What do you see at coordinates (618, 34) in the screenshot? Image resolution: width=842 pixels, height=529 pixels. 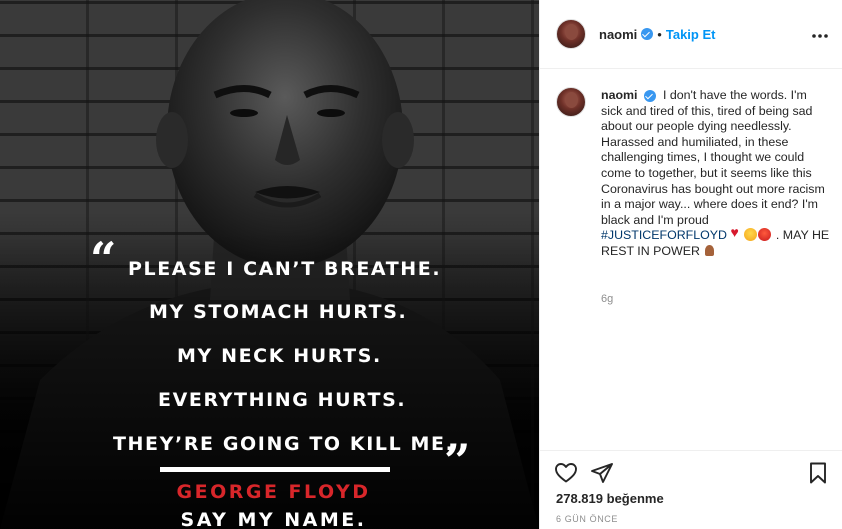 I see `header-username: naomi` at bounding box center [618, 34].